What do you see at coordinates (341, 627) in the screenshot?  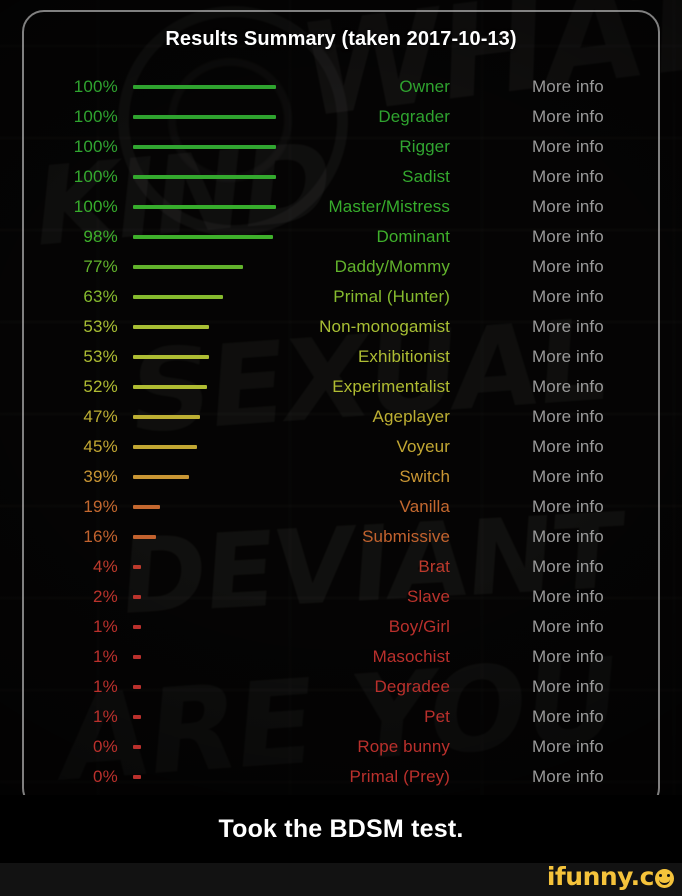 I see `table-row: 1% Boy/Girl More info` at bounding box center [341, 627].